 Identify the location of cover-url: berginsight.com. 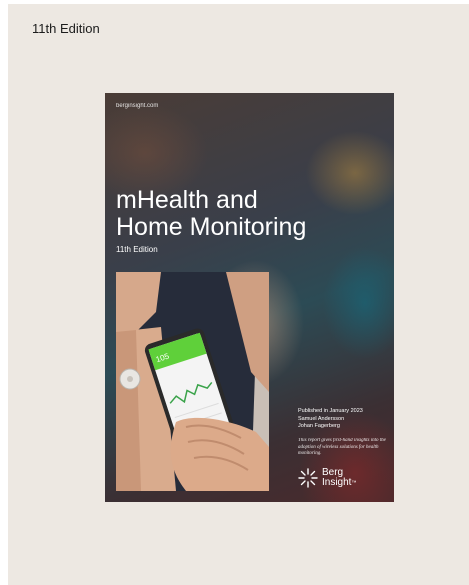
(137, 106).